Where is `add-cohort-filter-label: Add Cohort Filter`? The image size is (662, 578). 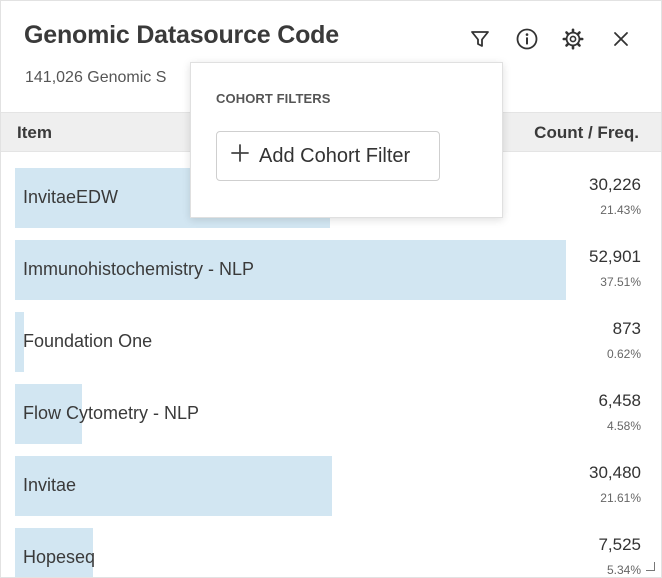
add-cohort-filter-label: Add Cohort Filter is located at coordinates (335, 155).